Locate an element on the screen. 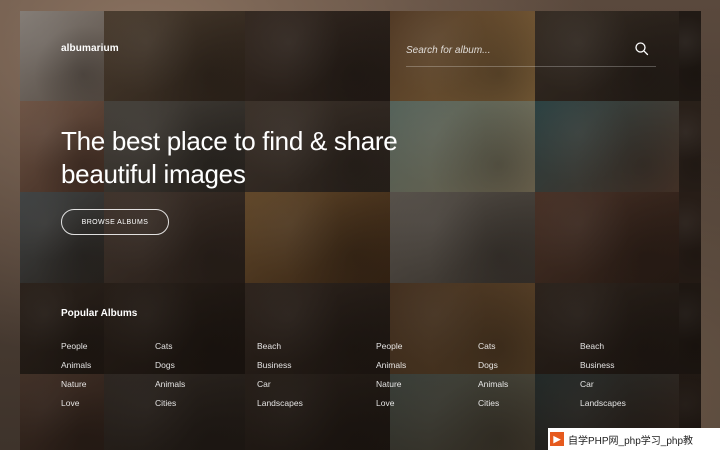  browse-albums-button: BROWSE ALBUMS is located at coordinates (115, 222).